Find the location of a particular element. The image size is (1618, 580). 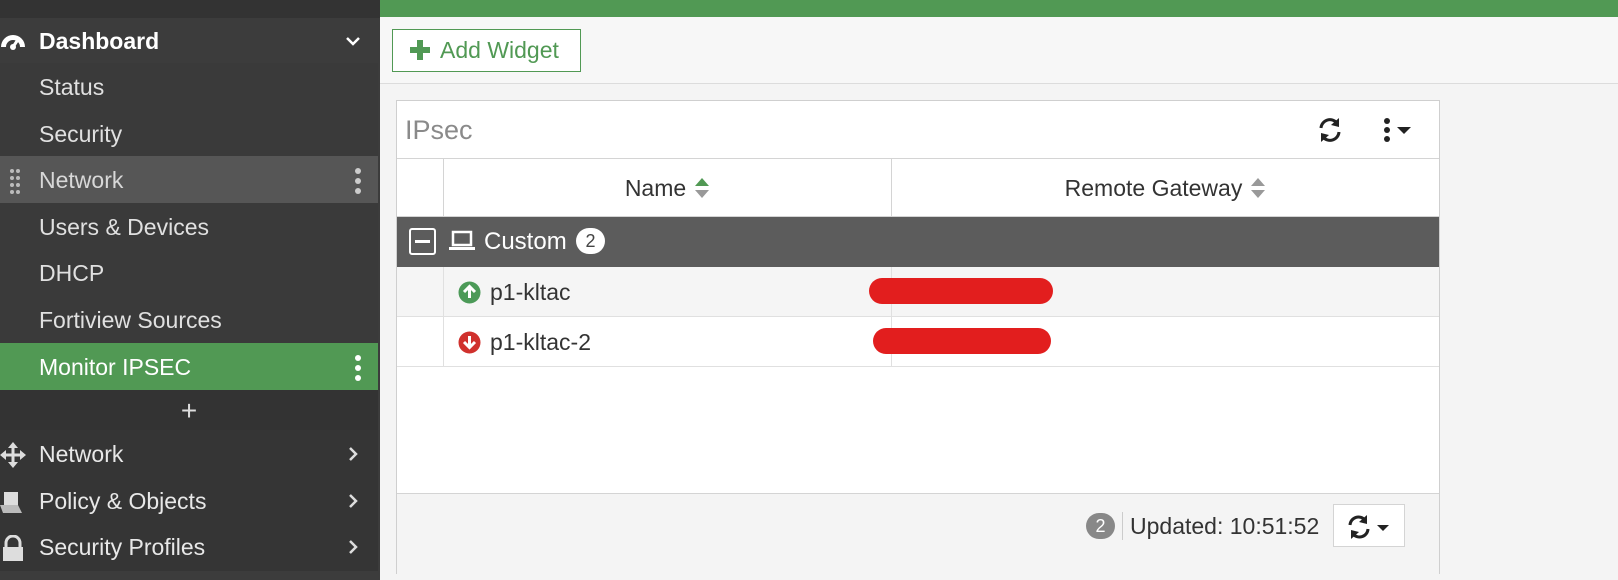

drag-handle-icon is located at coordinates (15, 181).